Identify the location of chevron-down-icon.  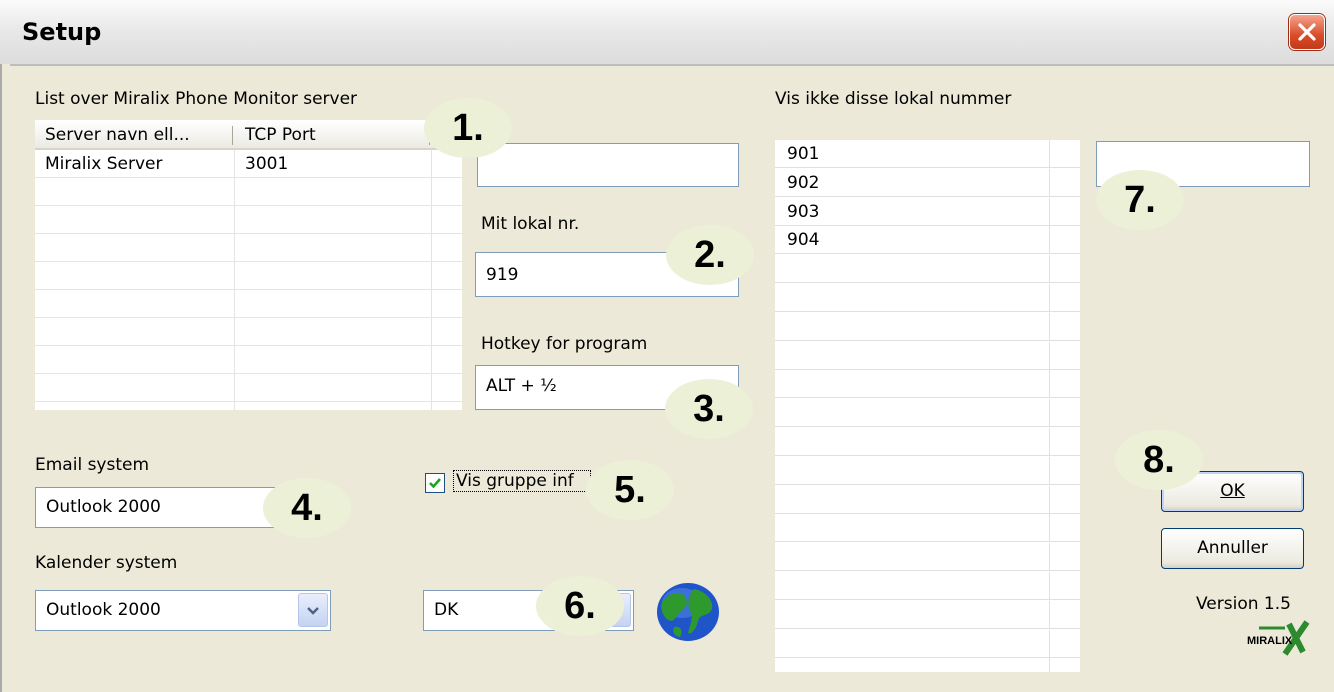
(313, 611).